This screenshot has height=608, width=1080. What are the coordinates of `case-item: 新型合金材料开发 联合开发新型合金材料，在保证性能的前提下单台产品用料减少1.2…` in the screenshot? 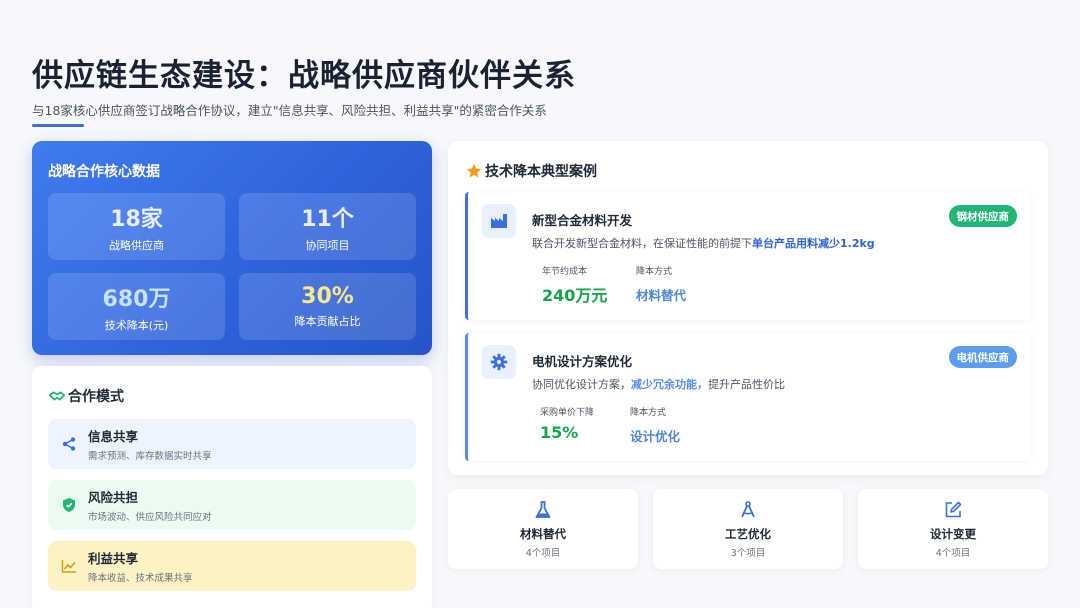 It's located at (748, 256).